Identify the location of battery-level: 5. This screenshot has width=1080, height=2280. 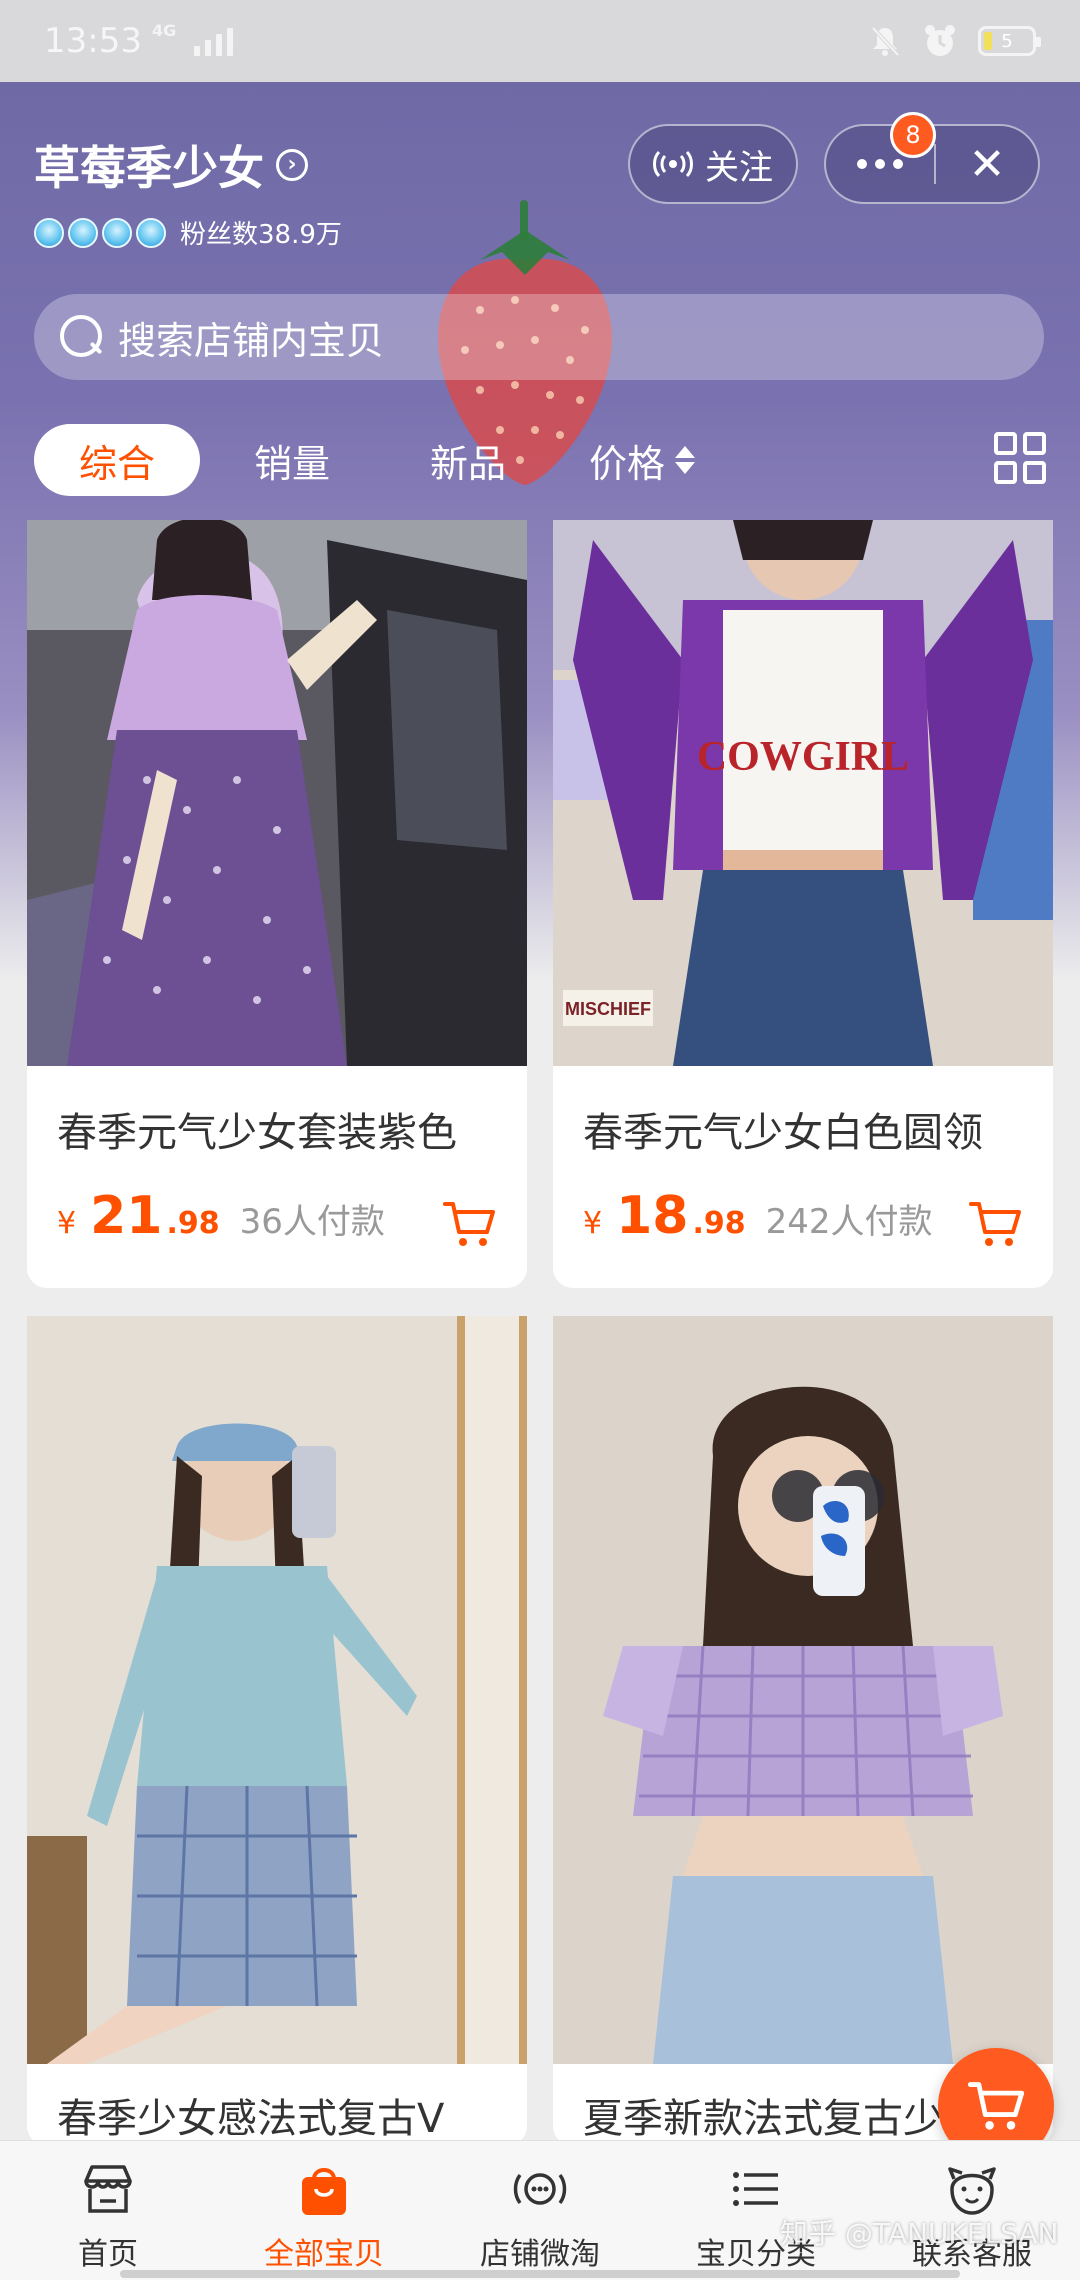
(1007, 41).